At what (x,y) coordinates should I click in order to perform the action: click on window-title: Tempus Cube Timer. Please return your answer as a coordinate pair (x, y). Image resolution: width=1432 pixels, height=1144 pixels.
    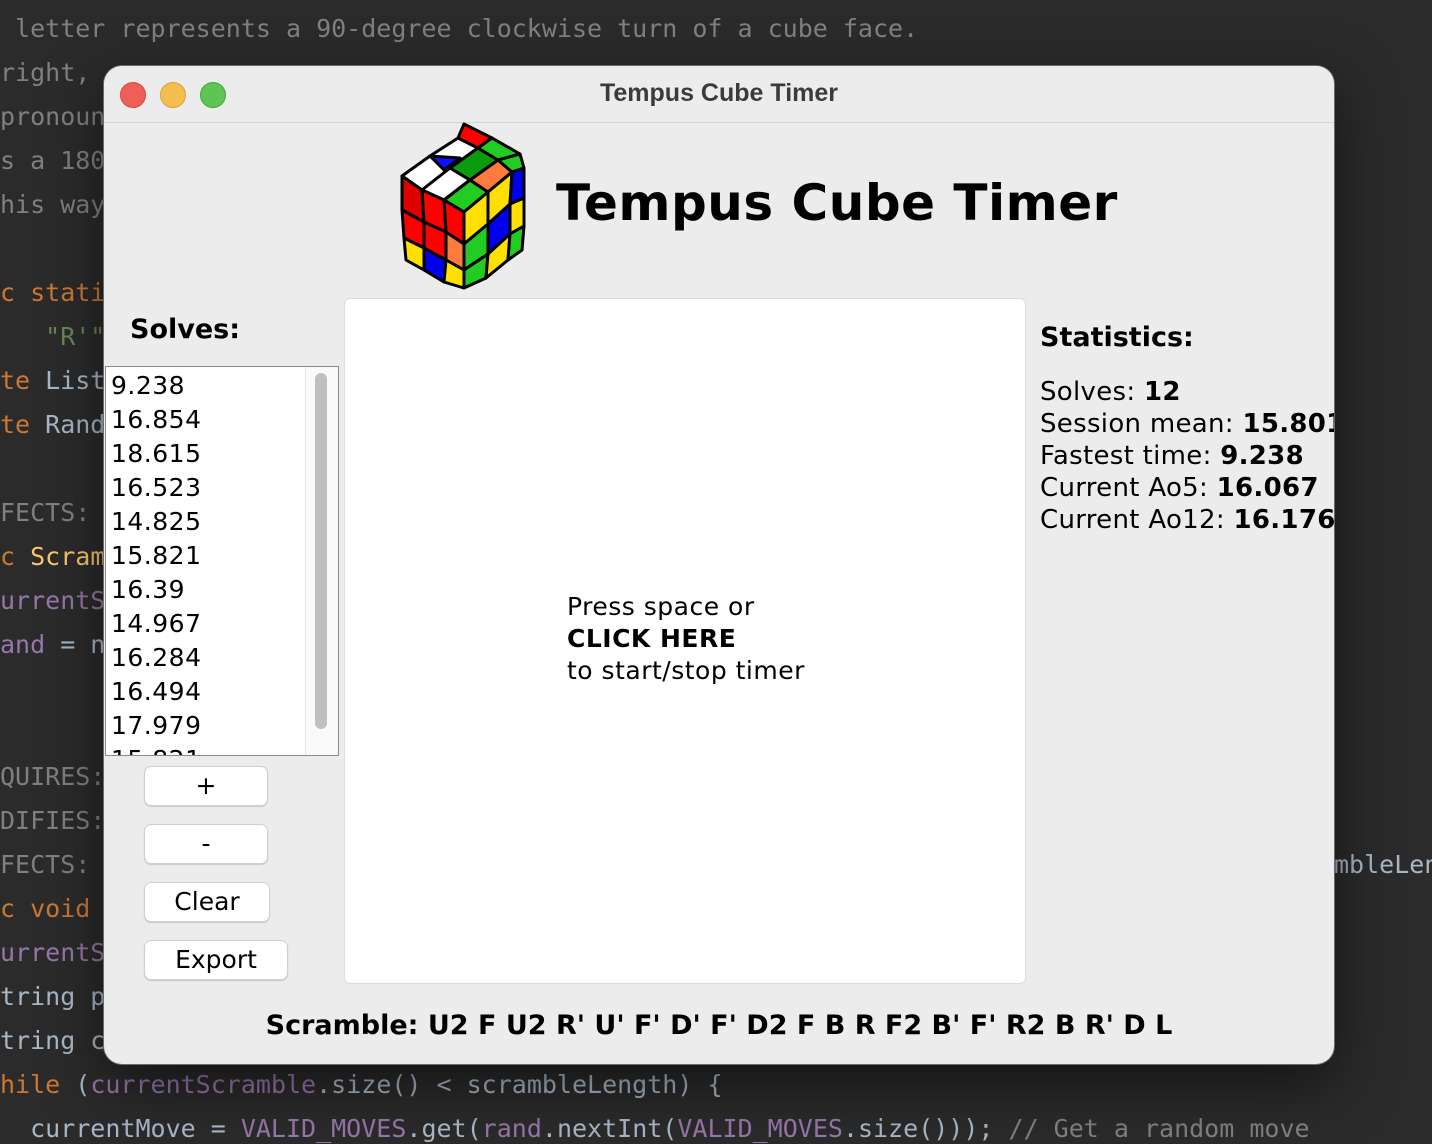
    Looking at the image, I should click on (718, 93).